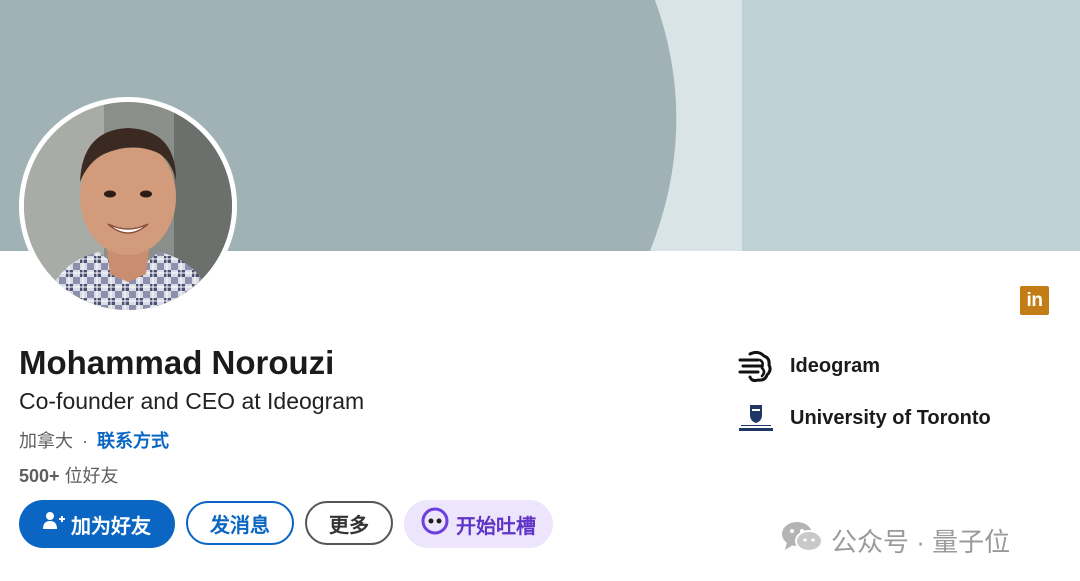  What do you see at coordinates (39, 476) in the screenshot?
I see `connections-number: 500+` at bounding box center [39, 476].